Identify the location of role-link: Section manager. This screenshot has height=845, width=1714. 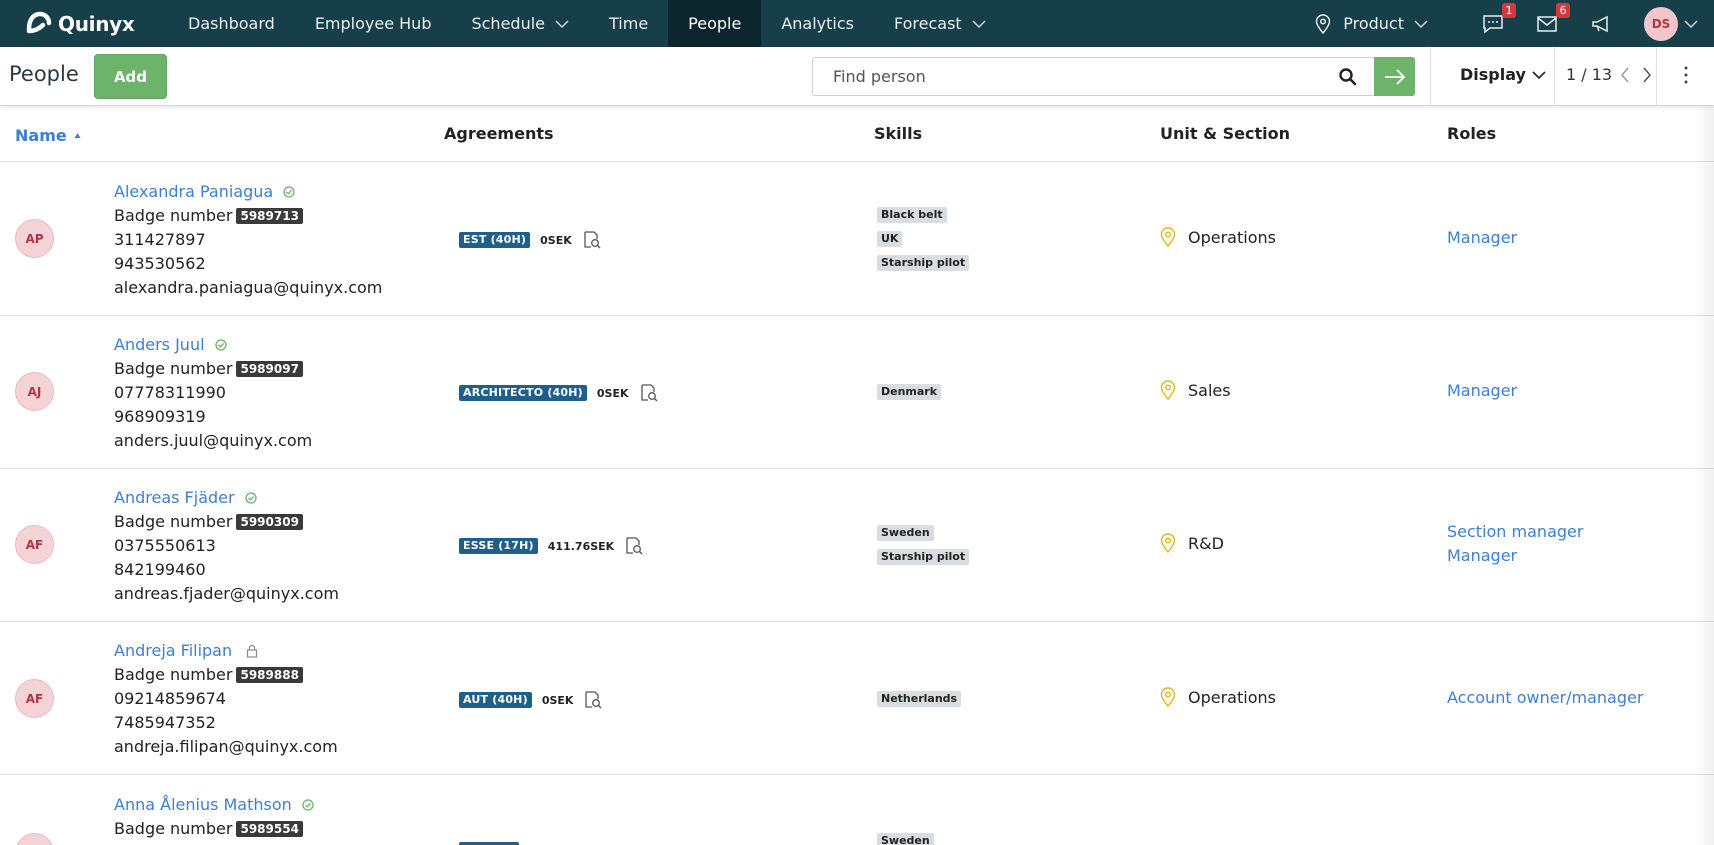
(1515, 532).